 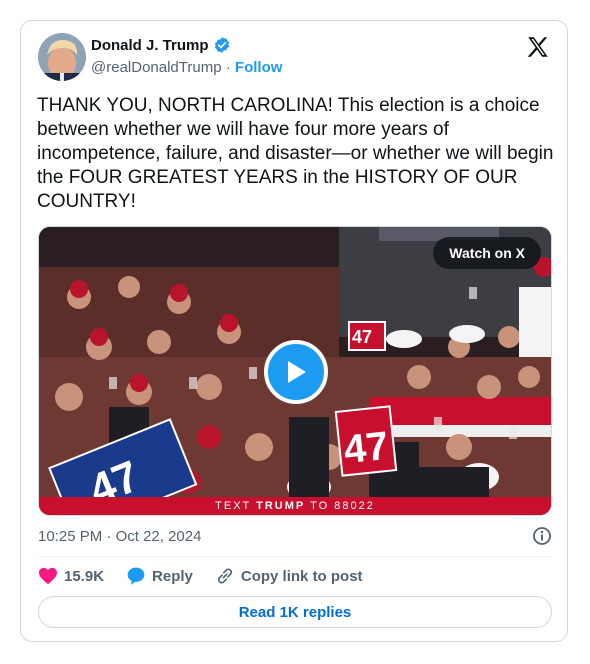 I want to click on play-icon, so click(x=297, y=372).